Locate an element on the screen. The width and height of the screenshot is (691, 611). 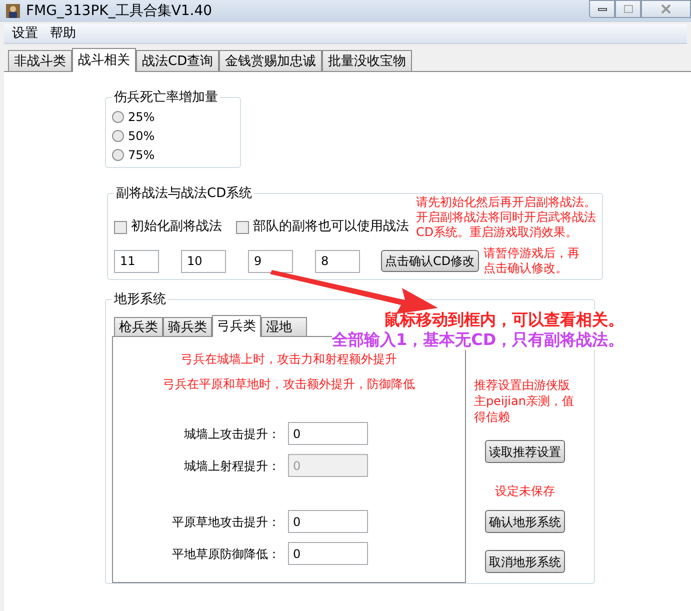
checkbox-label: 初始化副将战法 is located at coordinates (176, 227).